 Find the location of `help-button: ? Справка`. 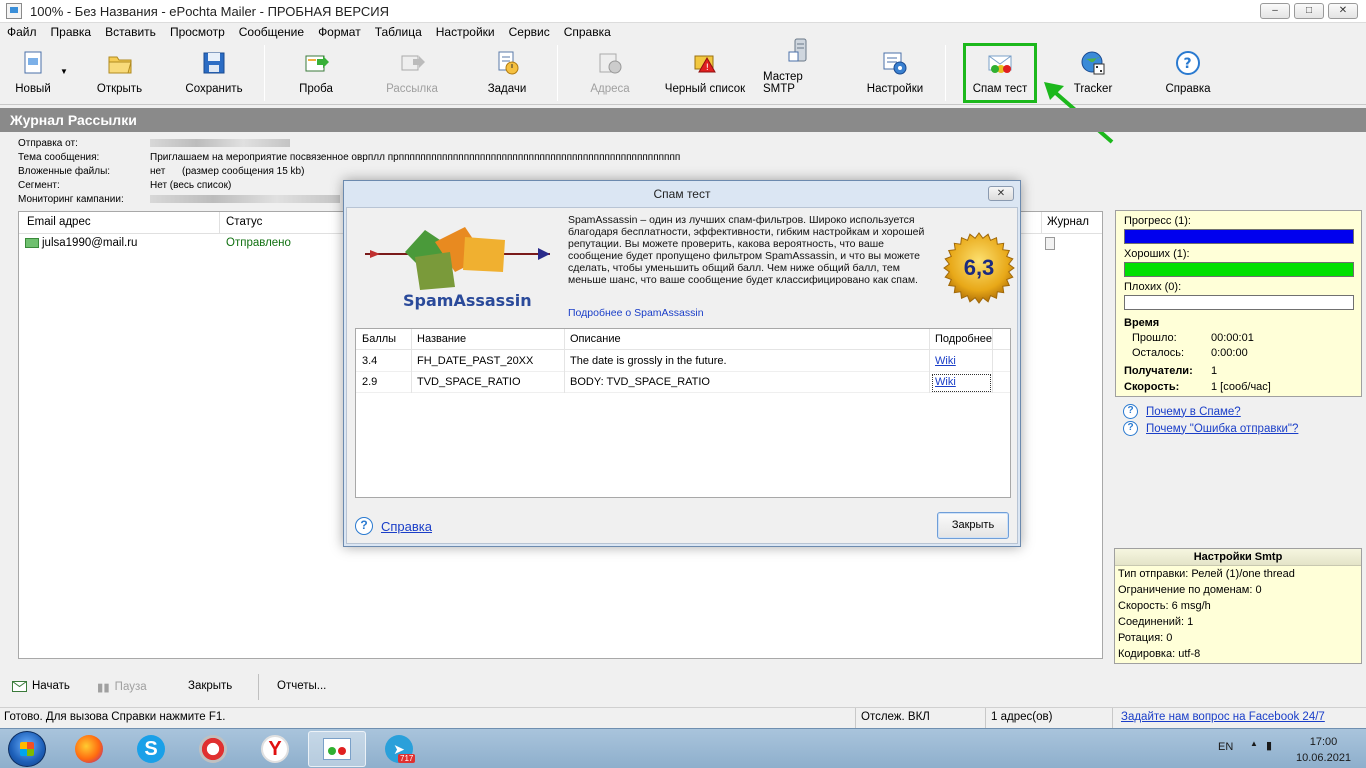

help-button: ? Справка is located at coordinates (1188, 72).